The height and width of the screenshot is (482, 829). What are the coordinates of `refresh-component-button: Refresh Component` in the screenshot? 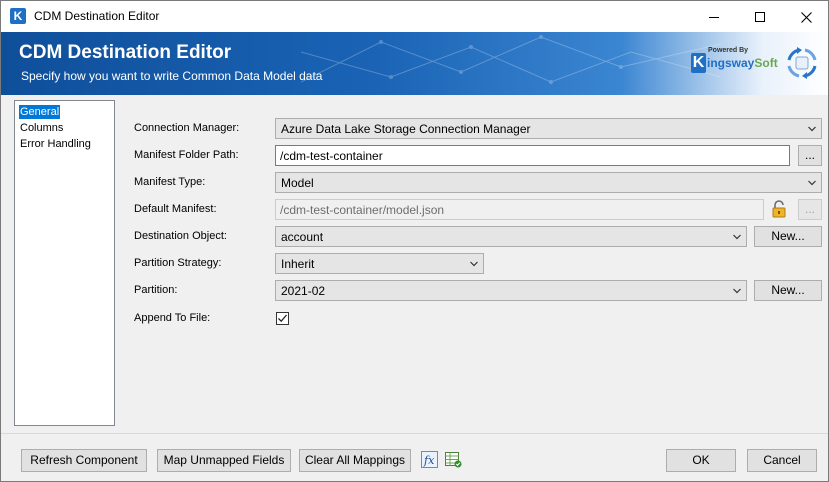 It's located at (84, 460).